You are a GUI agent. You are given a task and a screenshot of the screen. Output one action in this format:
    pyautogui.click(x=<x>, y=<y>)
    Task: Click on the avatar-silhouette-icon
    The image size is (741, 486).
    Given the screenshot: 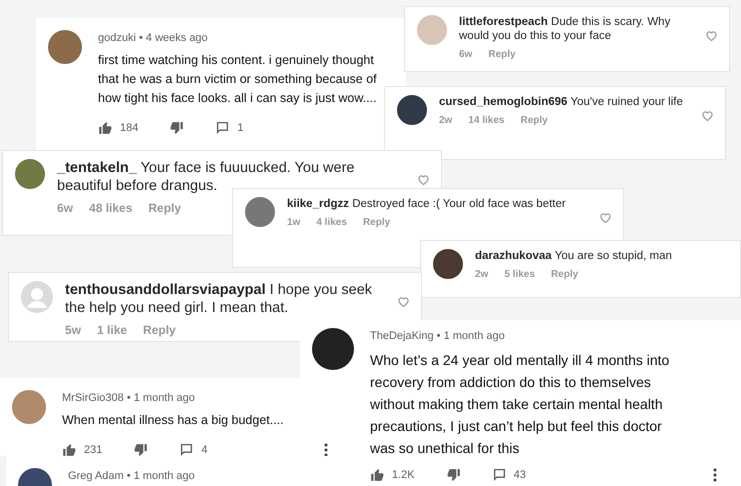 What is the action you would take?
    pyautogui.click(x=37, y=297)
    